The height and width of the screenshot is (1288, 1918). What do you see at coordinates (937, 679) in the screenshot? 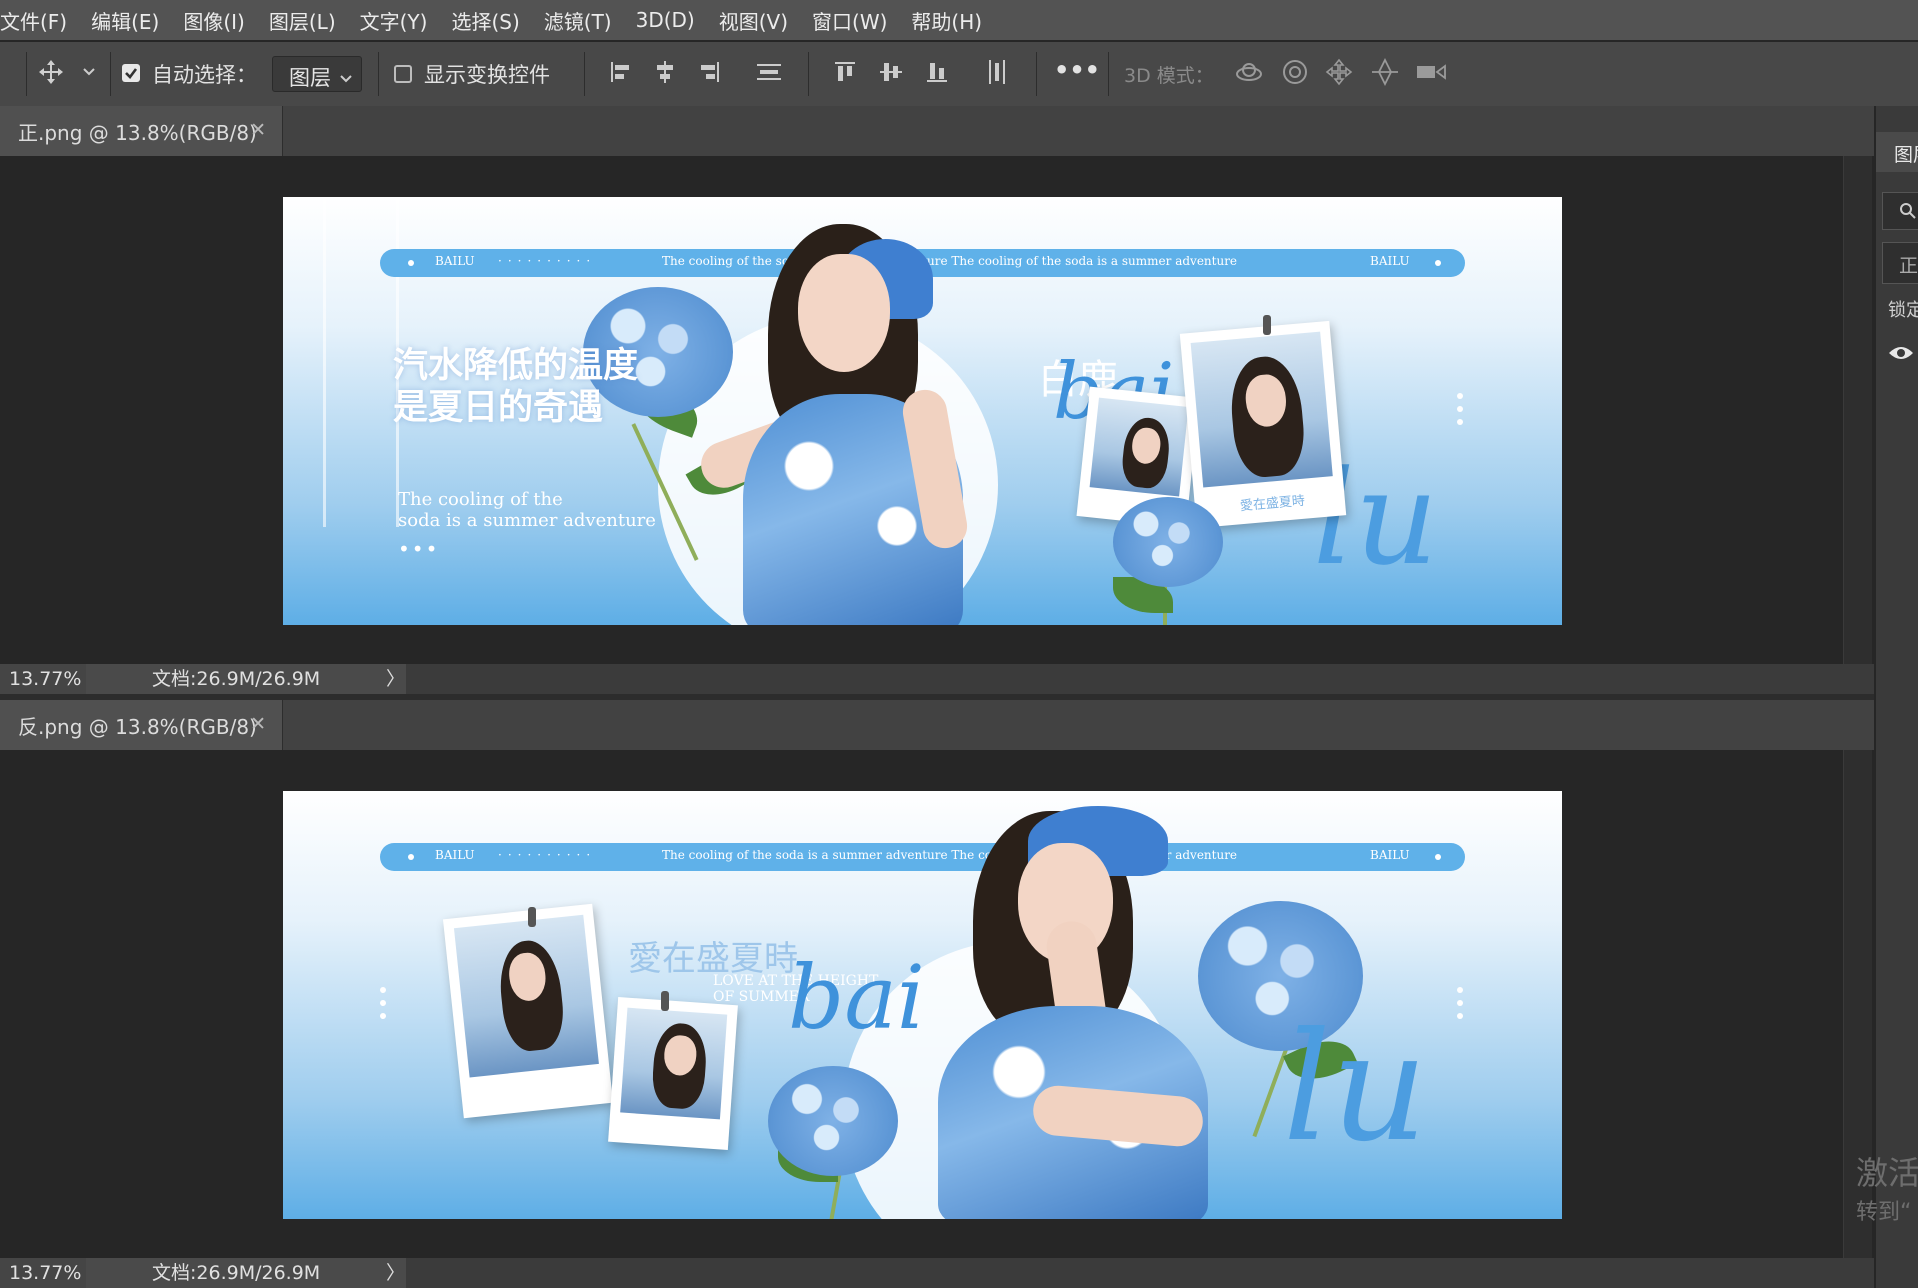
I see `status-bar-1: 13.77% 文档:26.9M/26.9M 〉` at bounding box center [937, 679].